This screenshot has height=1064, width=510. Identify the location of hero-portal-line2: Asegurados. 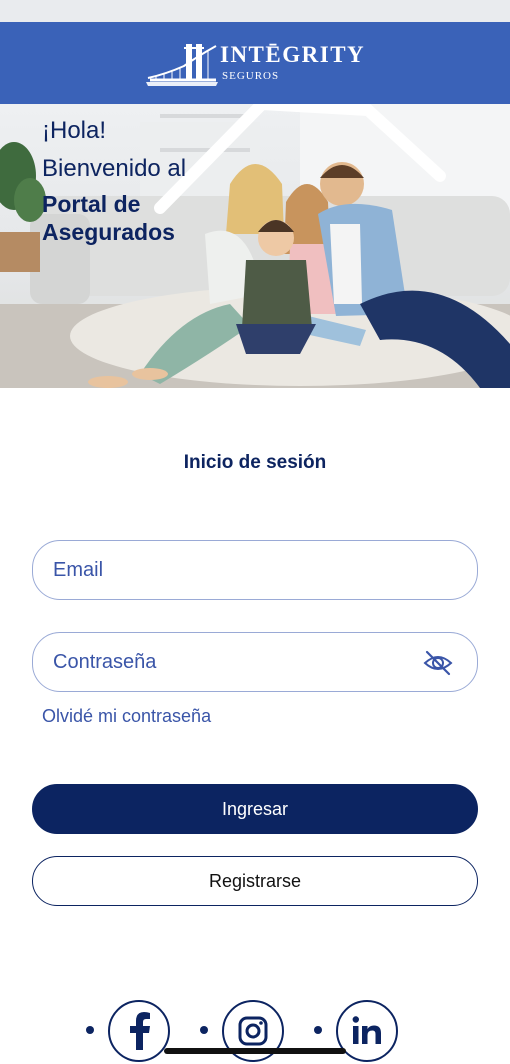
(108, 232).